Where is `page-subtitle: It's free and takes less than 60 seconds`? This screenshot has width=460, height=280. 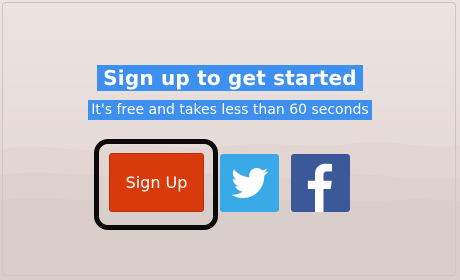
page-subtitle: It's free and takes less than 60 seconds is located at coordinates (230, 110).